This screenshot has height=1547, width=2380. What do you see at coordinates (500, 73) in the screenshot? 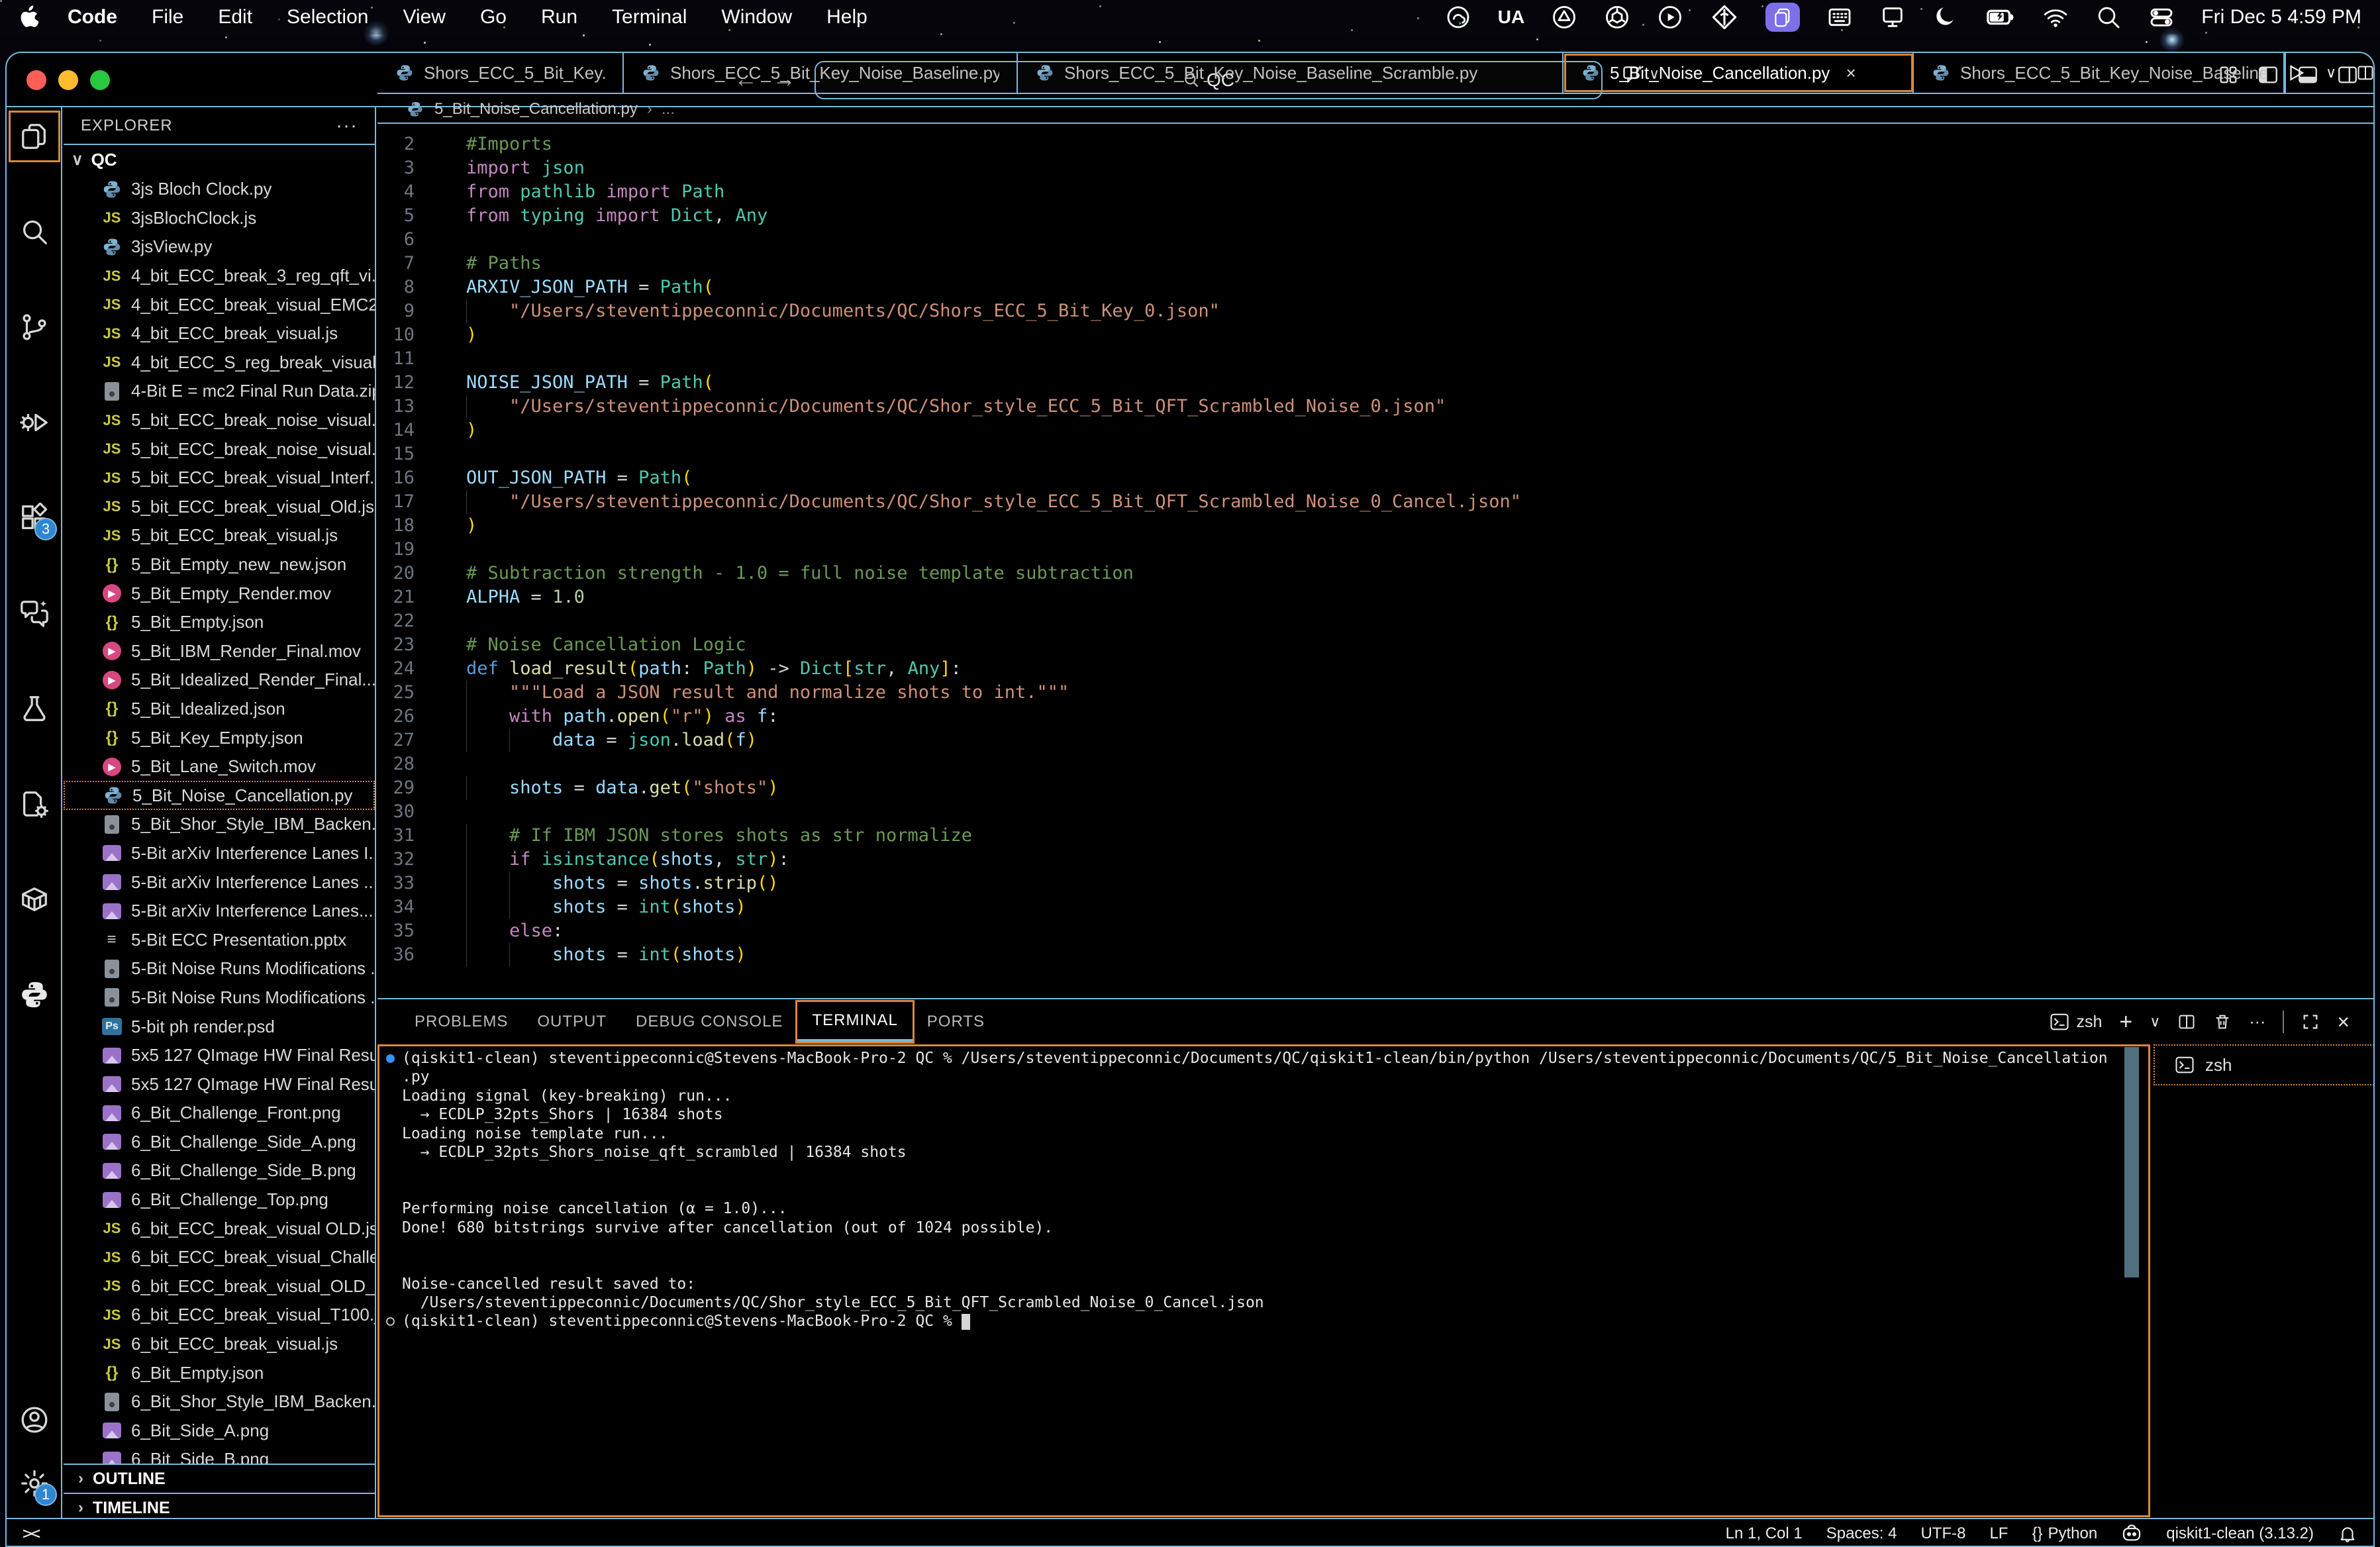
I see `editor-tab: Shors_ECC_5_Bit_Key.py` at bounding box center [500, 73].